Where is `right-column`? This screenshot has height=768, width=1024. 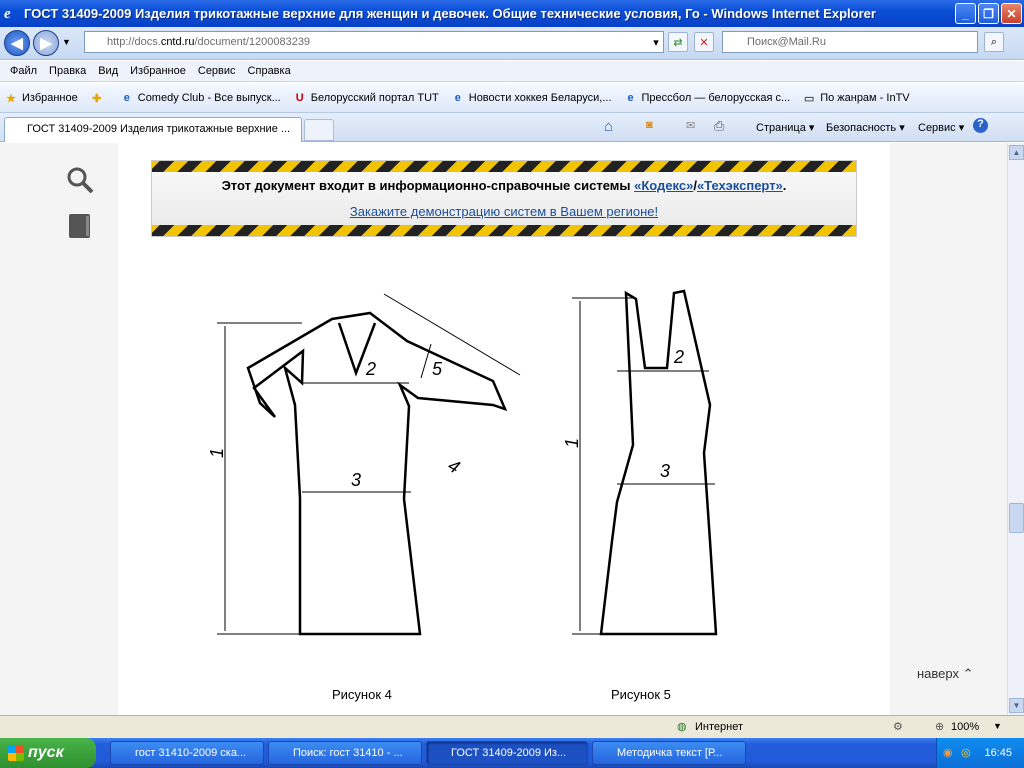
right-column is located at coordinates (948, 429).